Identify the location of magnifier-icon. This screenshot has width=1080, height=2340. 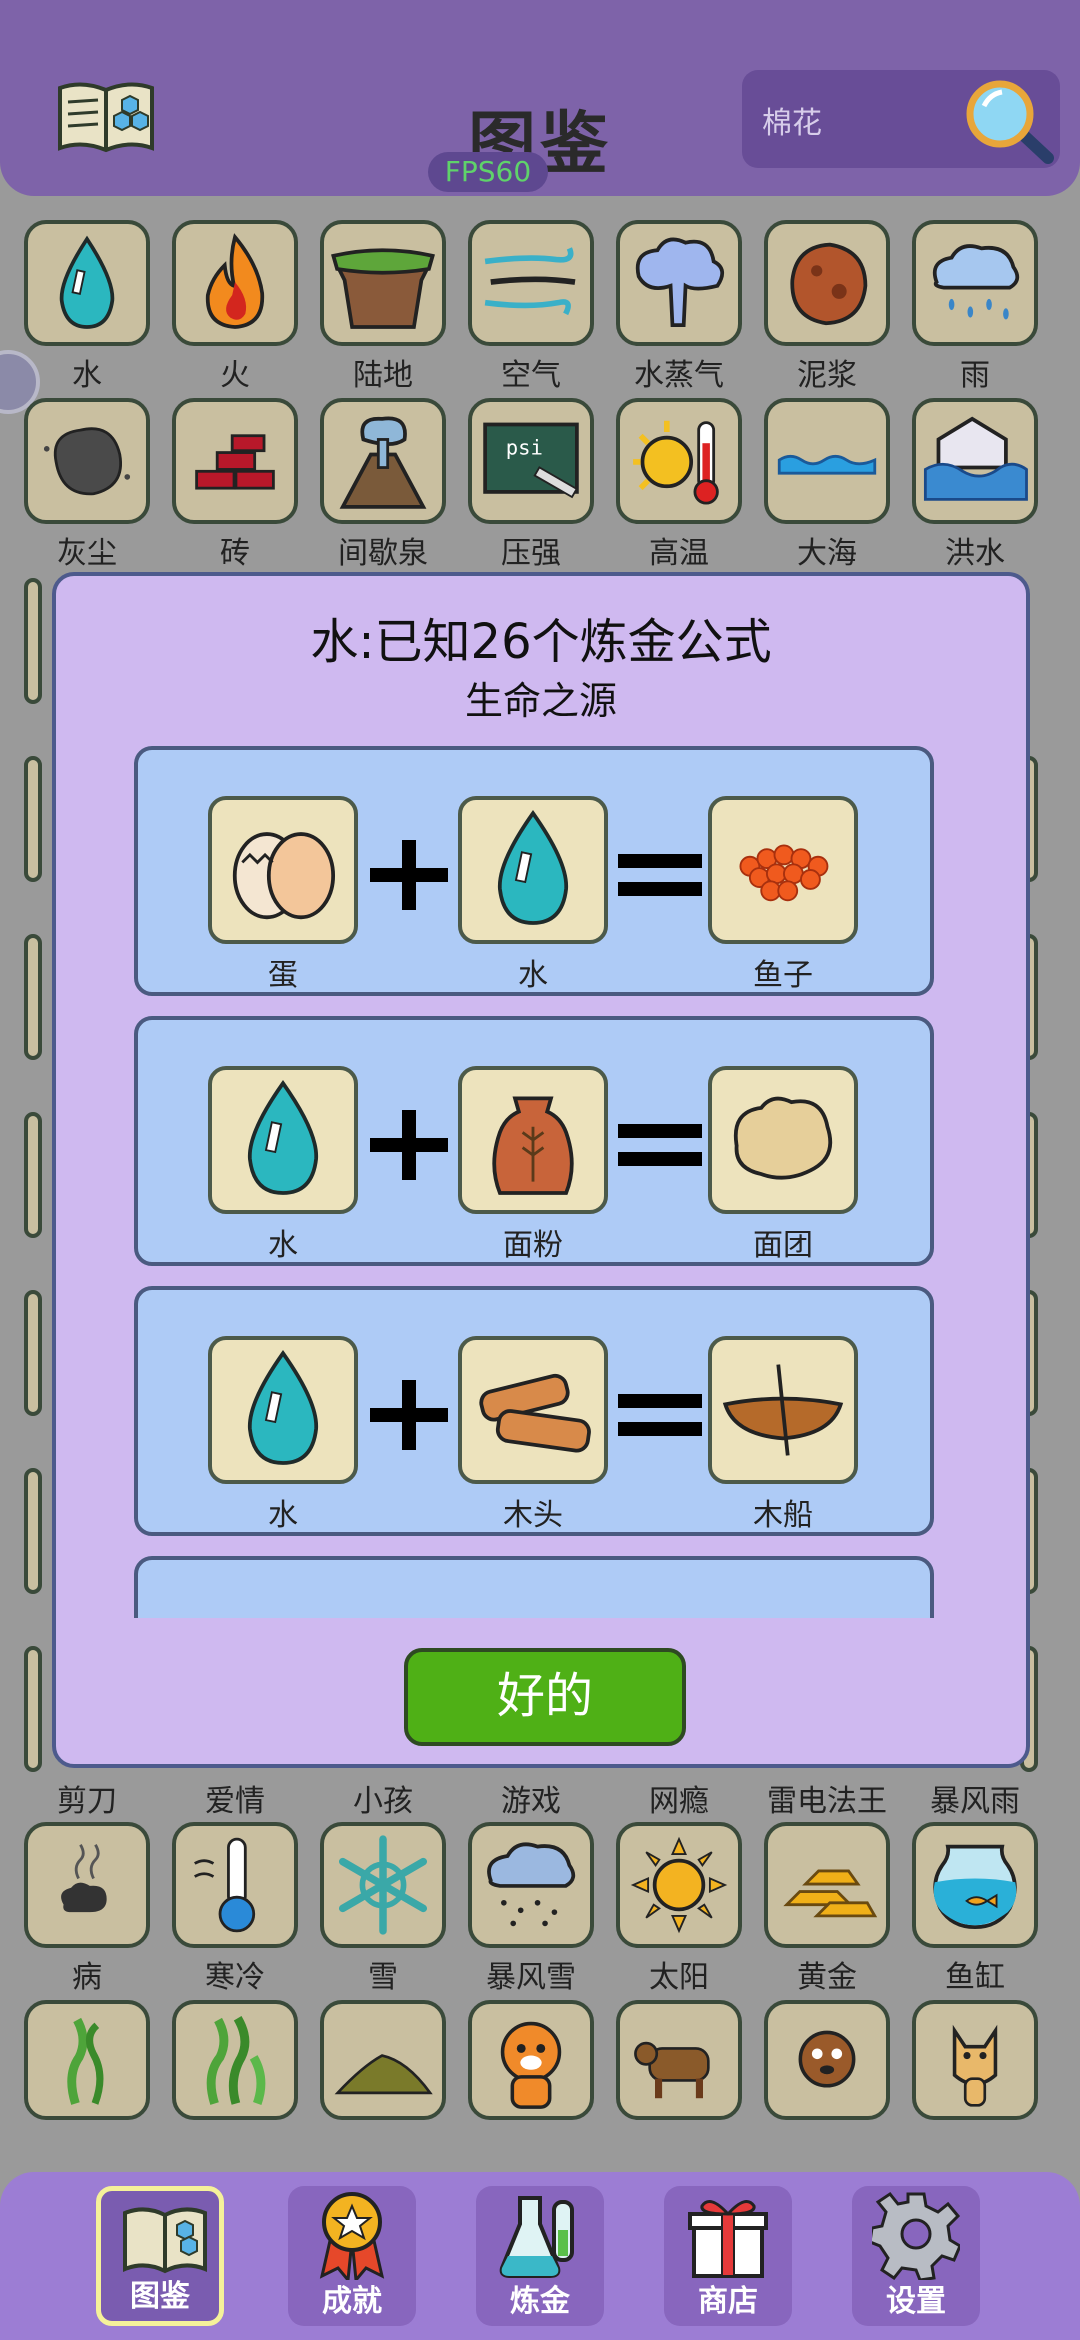
(1008, 121).